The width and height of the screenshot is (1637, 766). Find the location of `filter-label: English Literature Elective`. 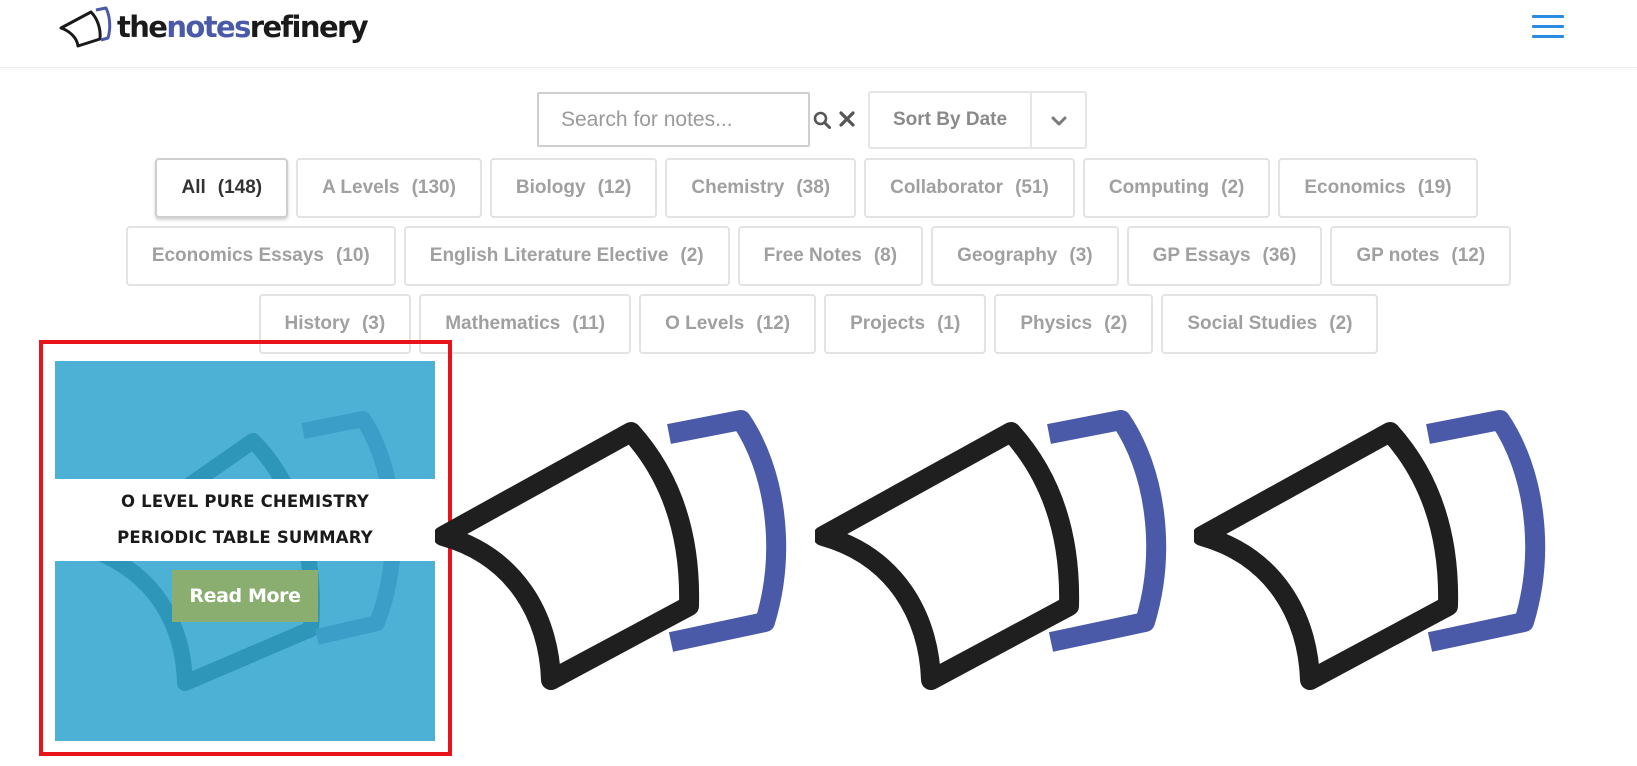

filter-label: English Literature Elective is located at coordinates (549, 255).